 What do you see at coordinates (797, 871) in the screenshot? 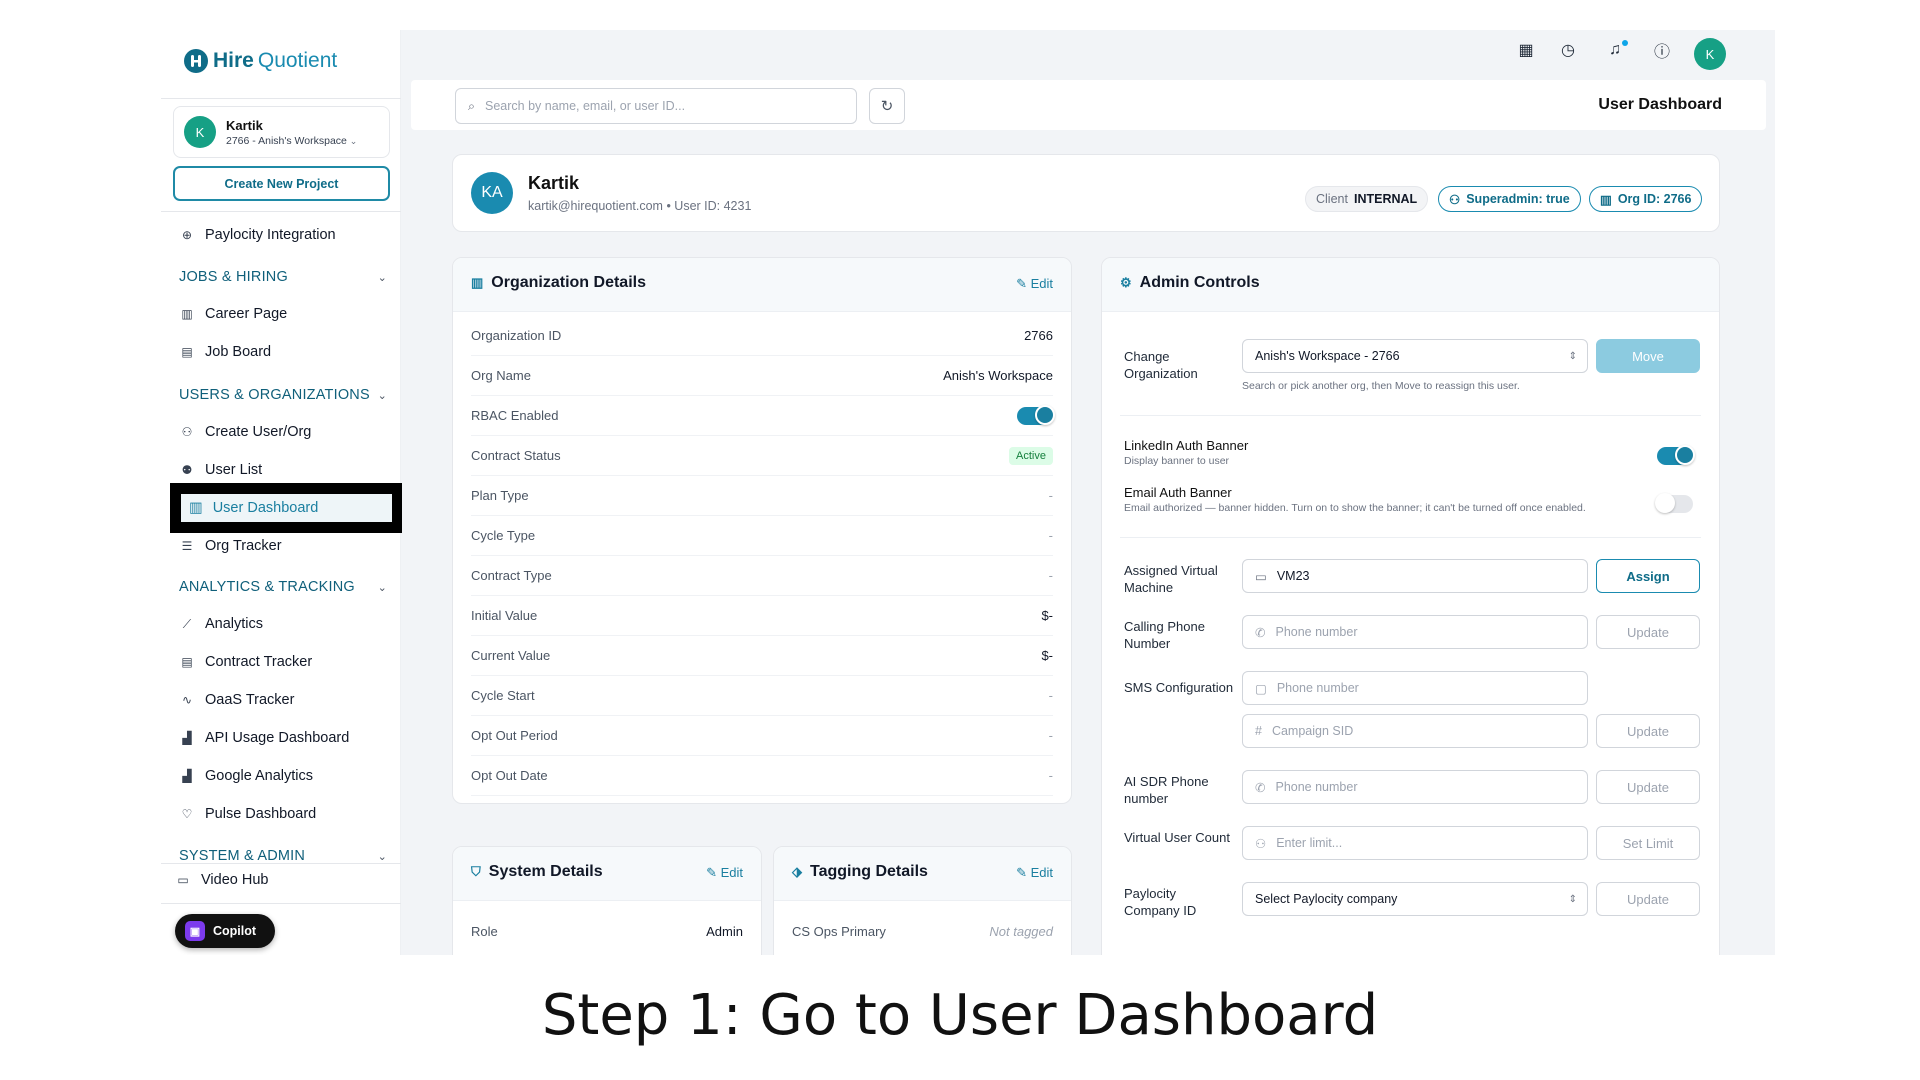
I see `tag-icon: ⬗` at bounding box center [797, 871].